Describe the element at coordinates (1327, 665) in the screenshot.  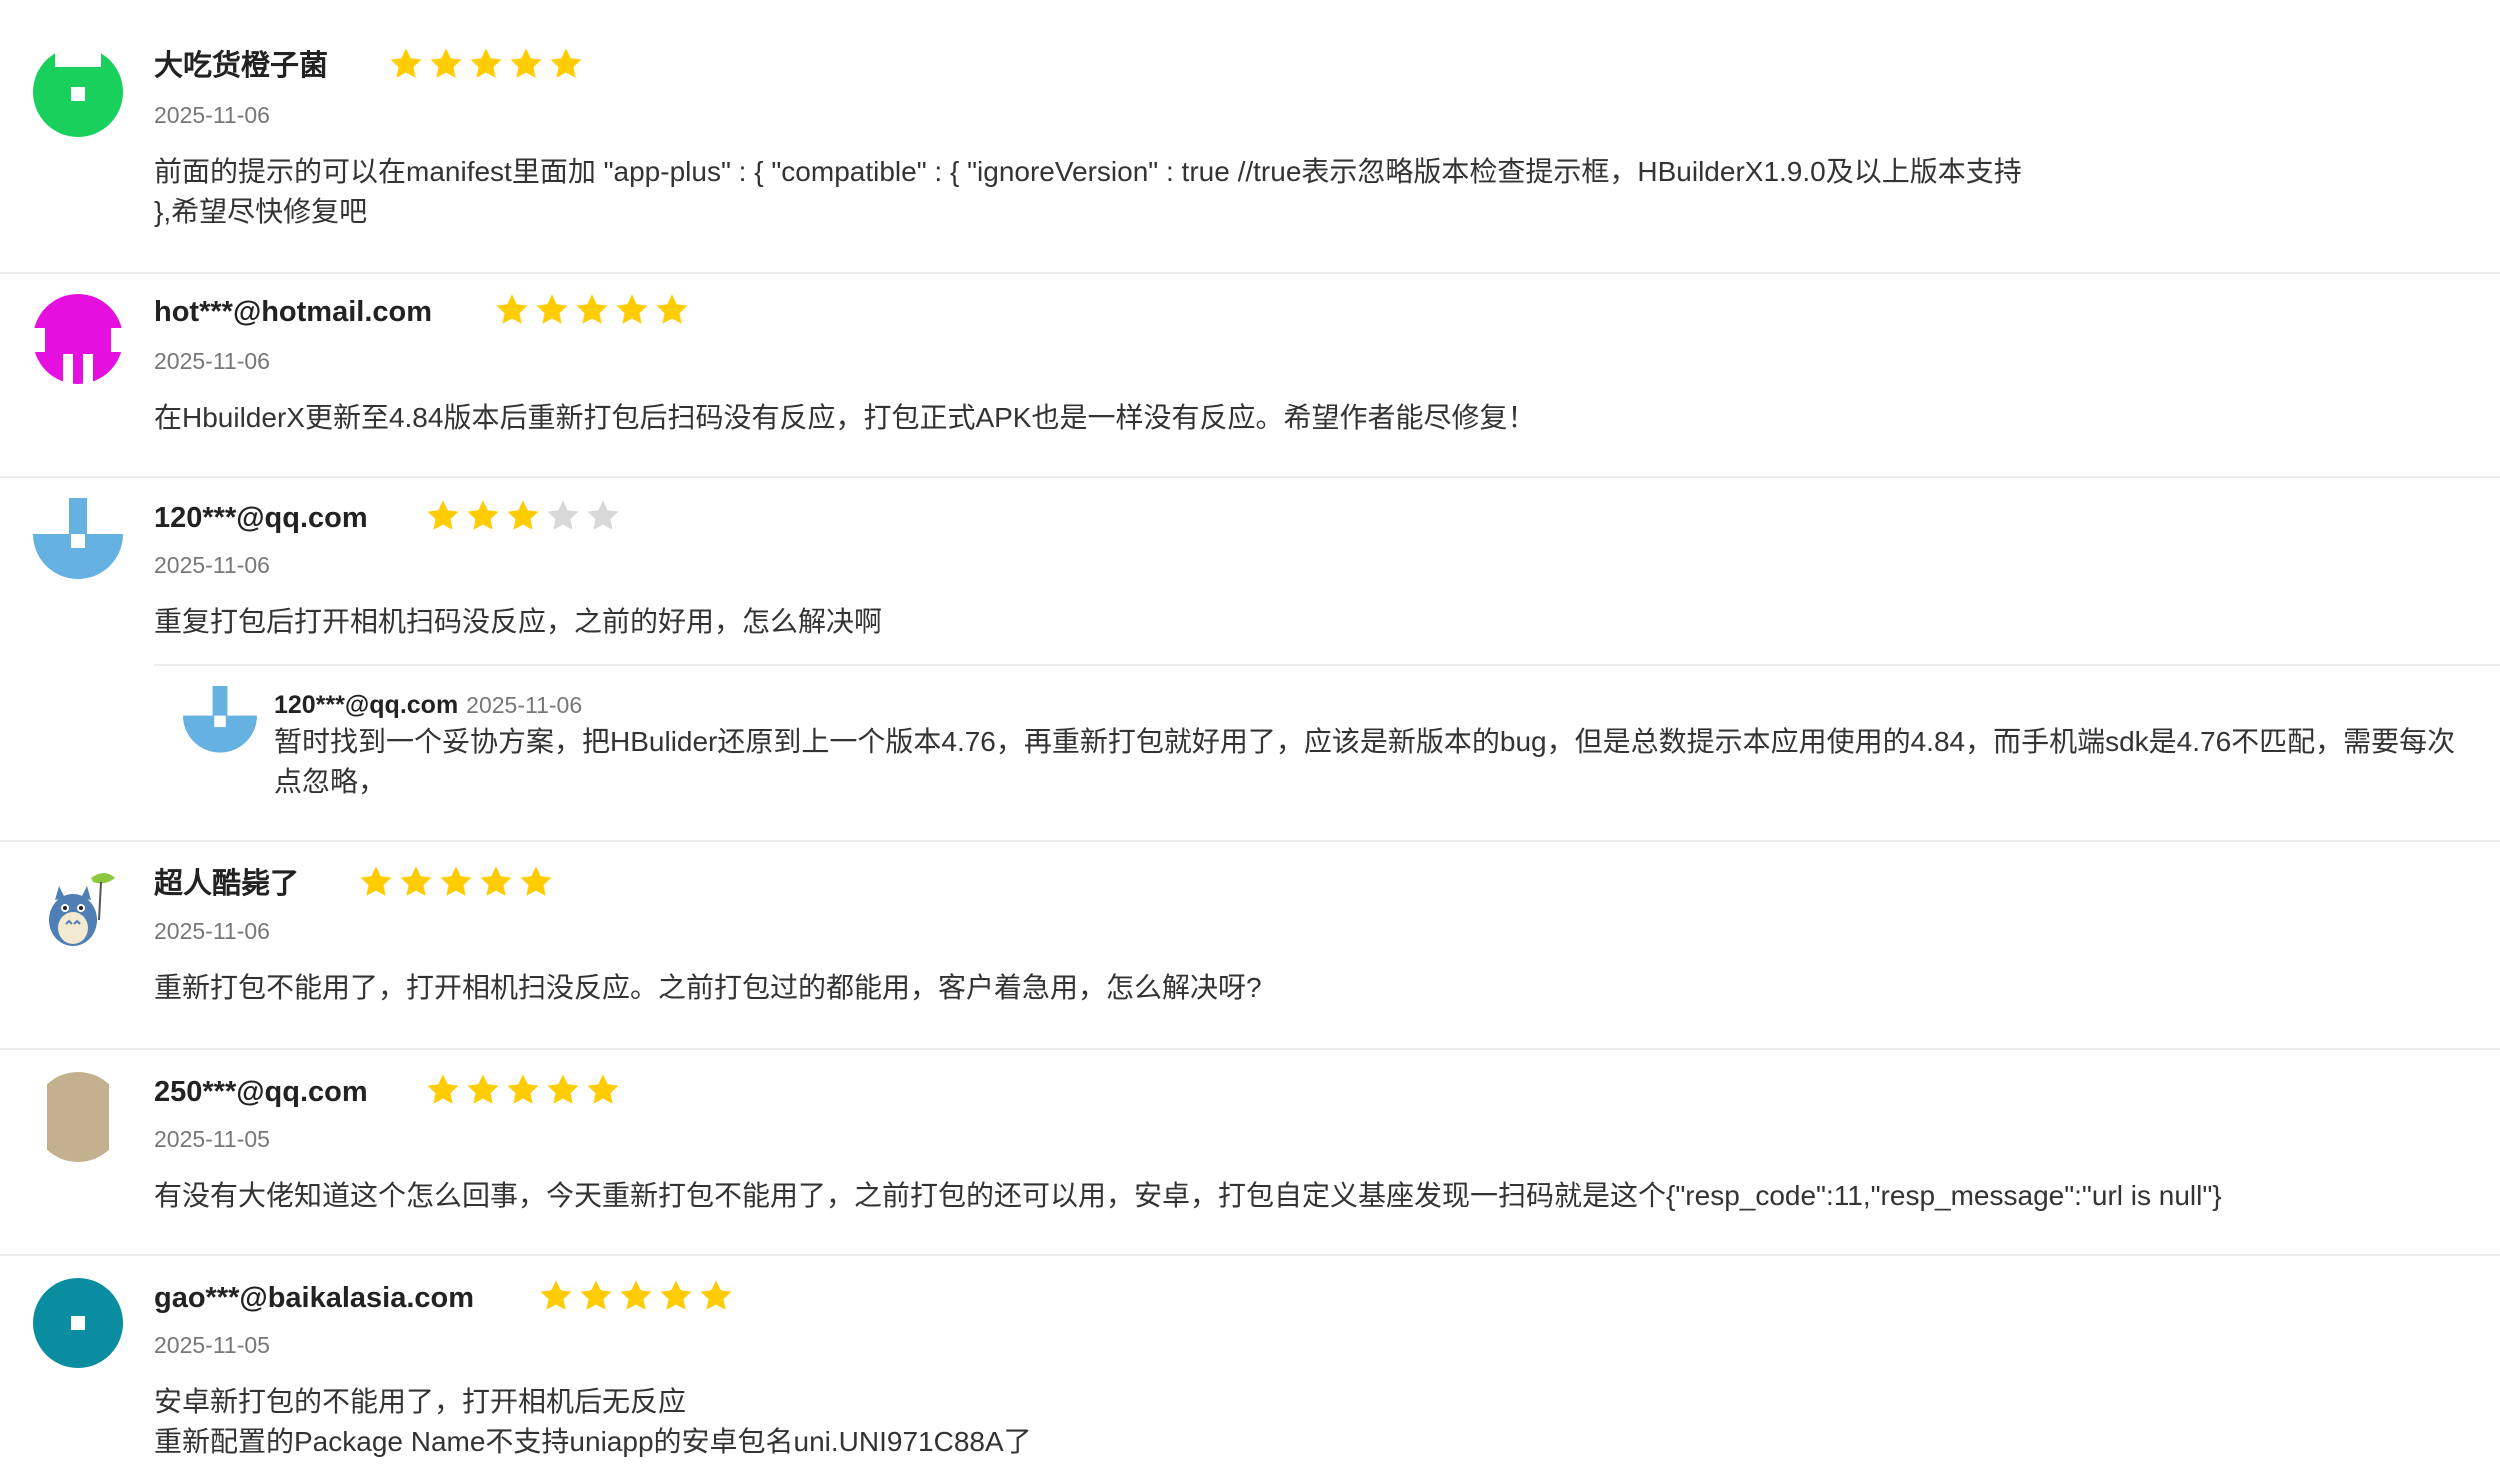
I see `reply-divider` at that location.